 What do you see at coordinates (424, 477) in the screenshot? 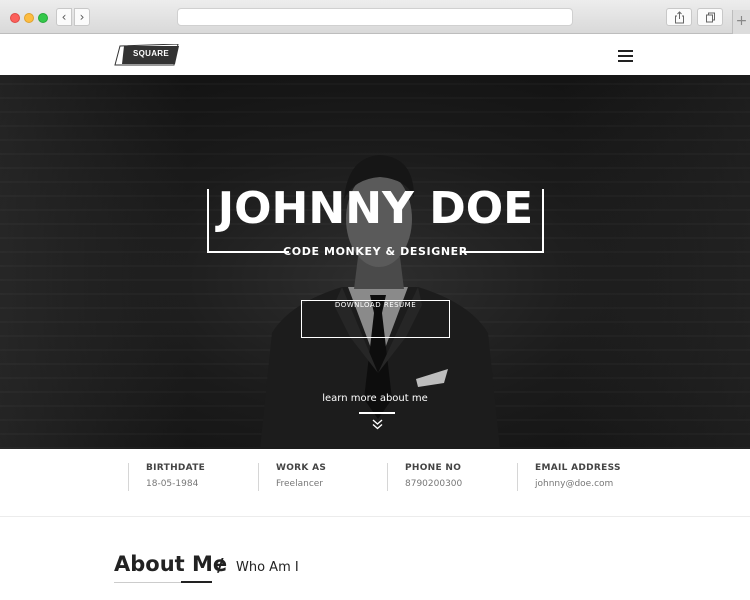
I see `info-phone: PHONE NO 8790200300` at bounding box center [424, 477].